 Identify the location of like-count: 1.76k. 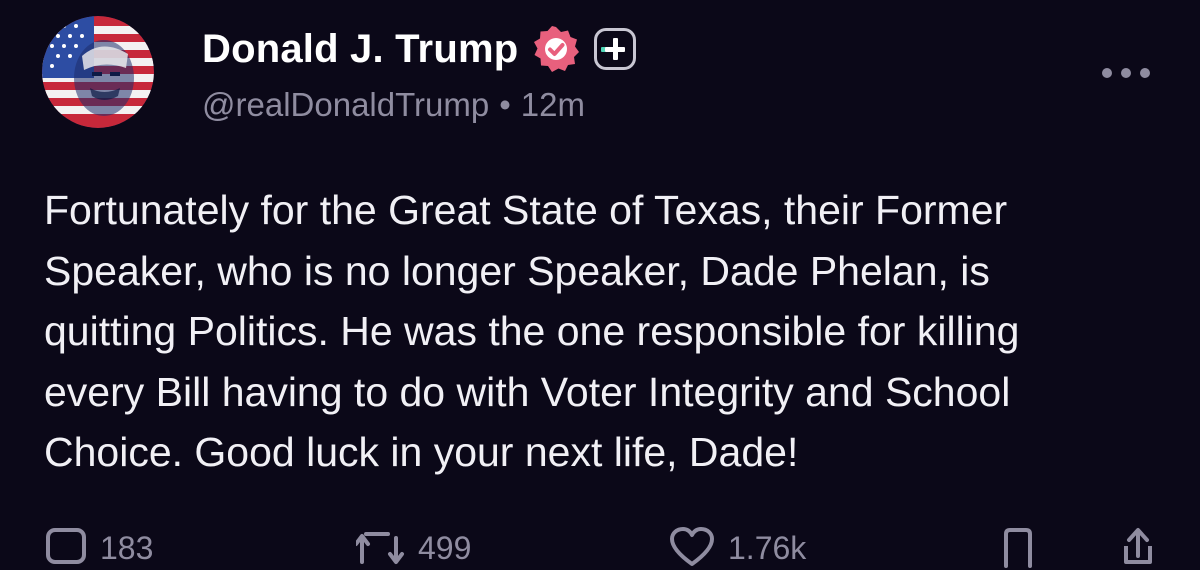
(767, 547).